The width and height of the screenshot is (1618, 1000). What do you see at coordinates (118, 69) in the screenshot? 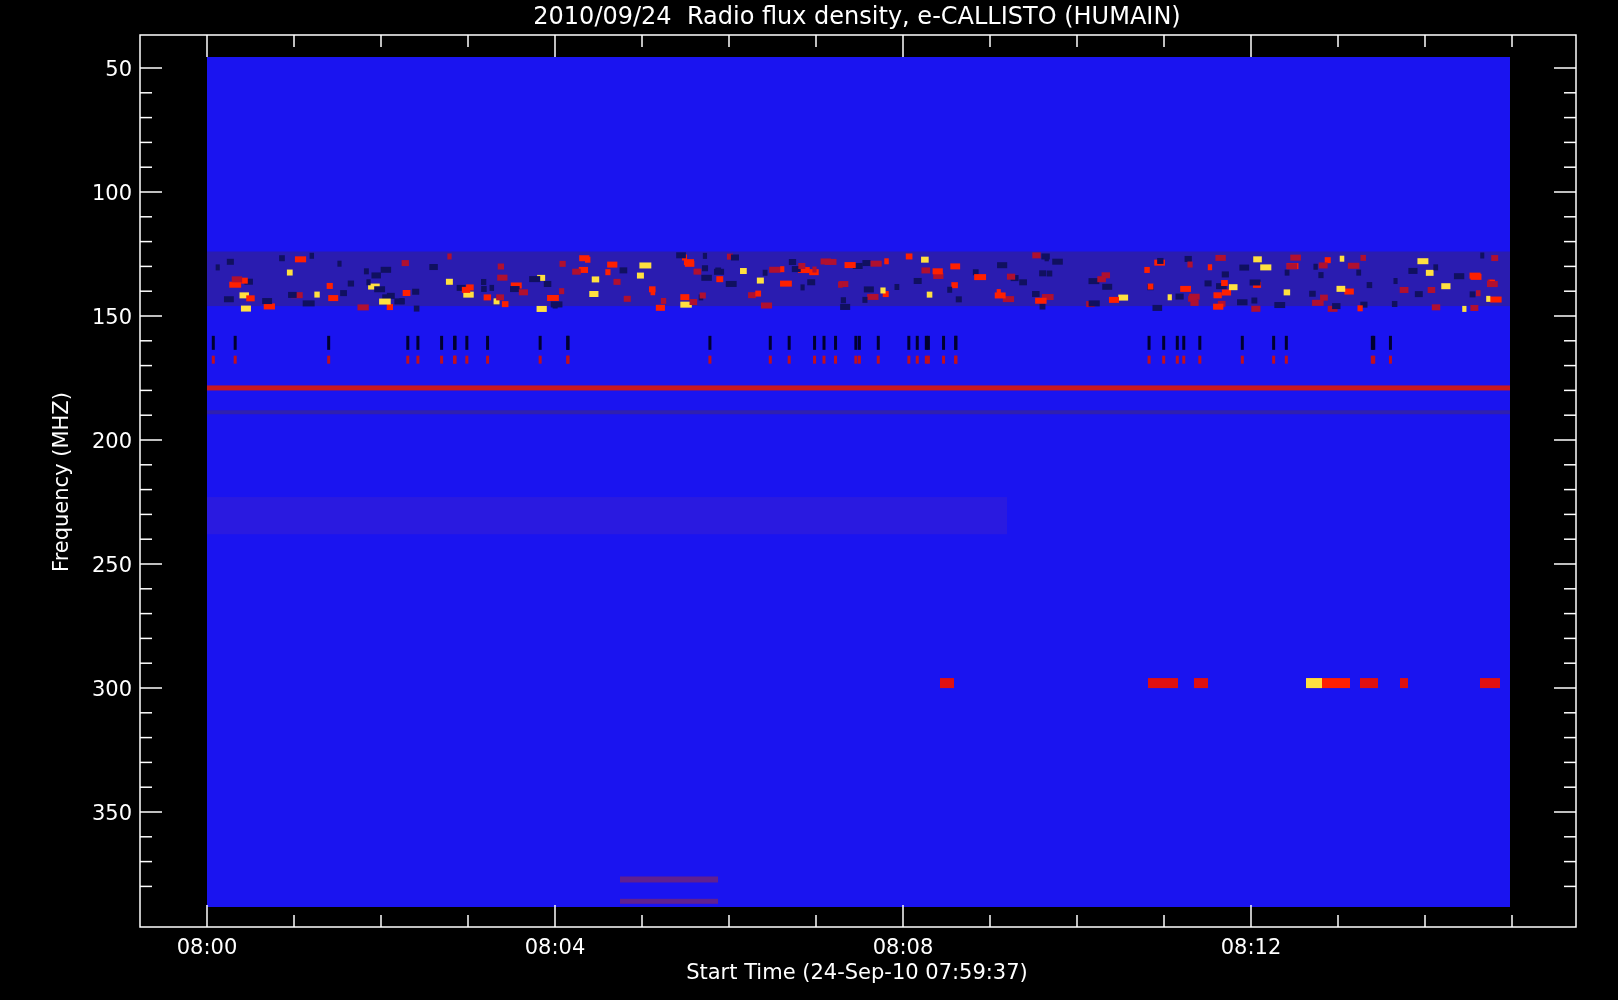
I see `tick-label: 50` at bounding box center [118, 69].